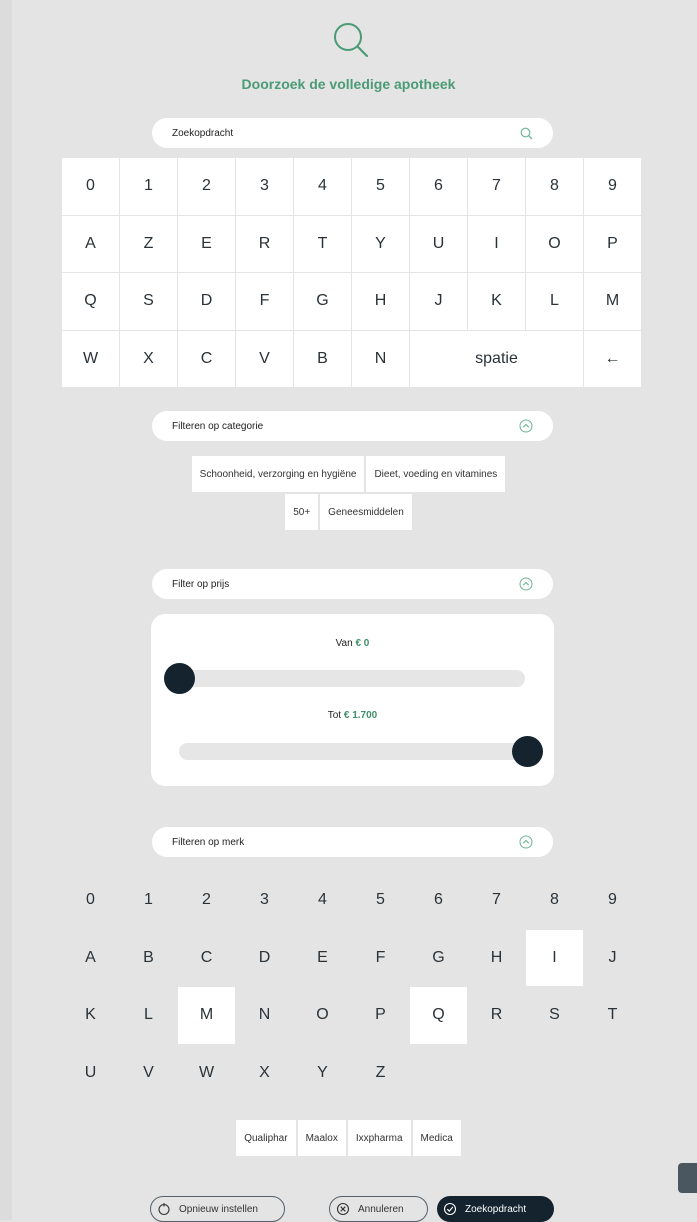 The width and height of the screenshot is (697, 1222). Describe the element at coordinates (206, 243) in the screenshot. I see `key: E` at that location.